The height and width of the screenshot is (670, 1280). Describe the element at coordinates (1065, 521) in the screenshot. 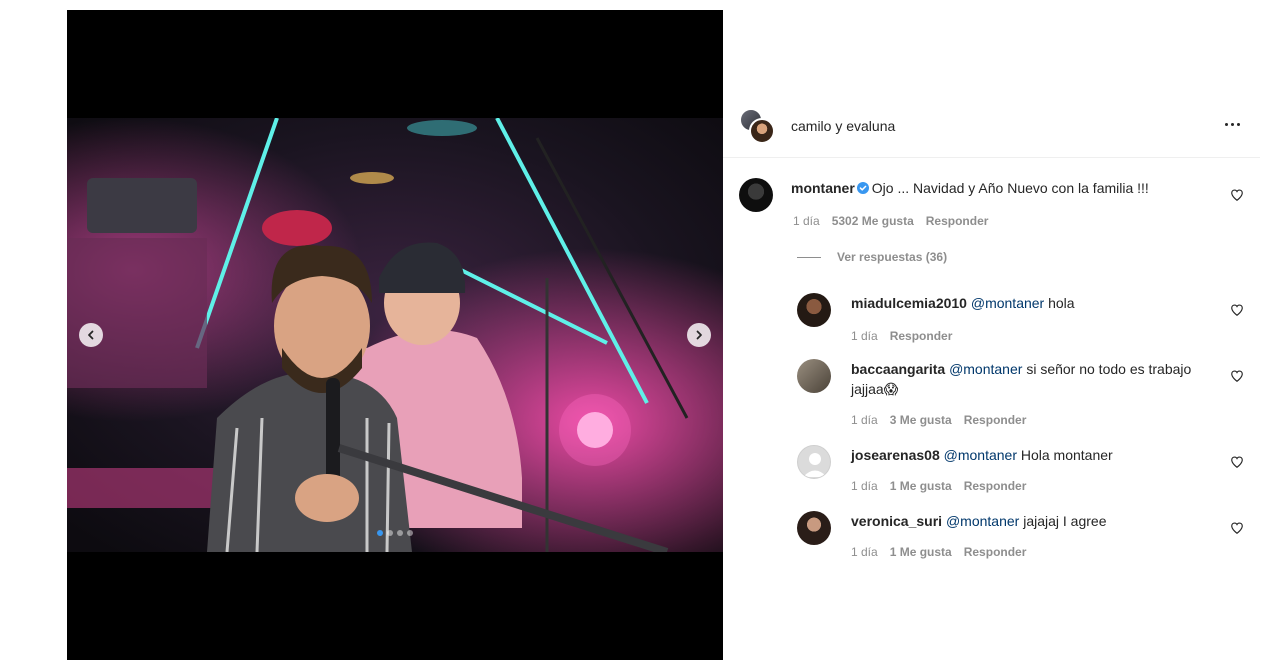

I see `comment-body: jajajaj I agree` at that location.